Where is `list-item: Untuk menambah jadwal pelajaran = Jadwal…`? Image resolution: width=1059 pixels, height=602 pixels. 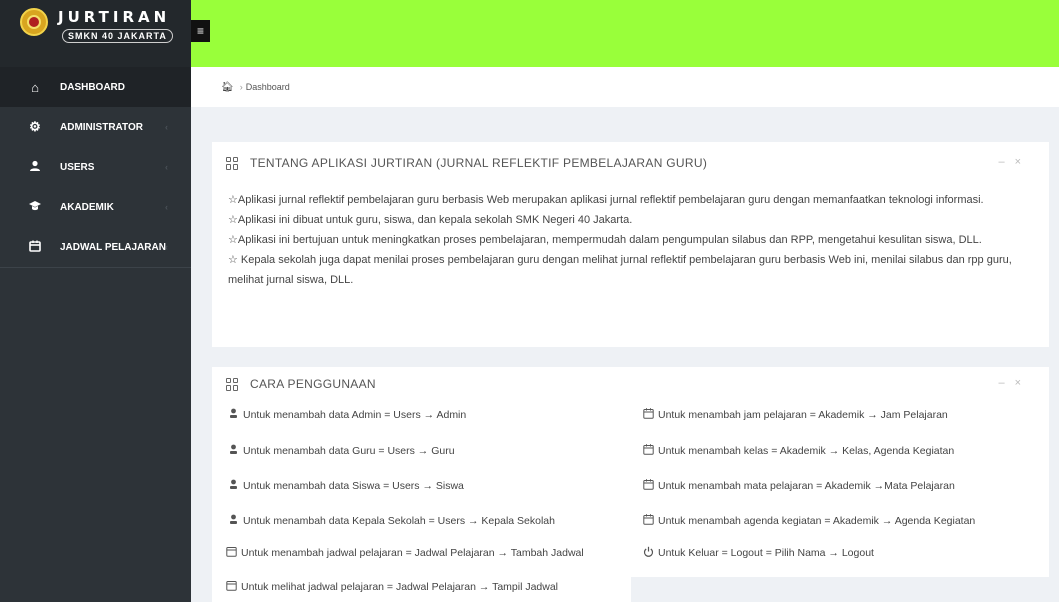 list-item: Untuk menambah jadwal pelajaran = Jadwal… is located at coordinates (404, 553).